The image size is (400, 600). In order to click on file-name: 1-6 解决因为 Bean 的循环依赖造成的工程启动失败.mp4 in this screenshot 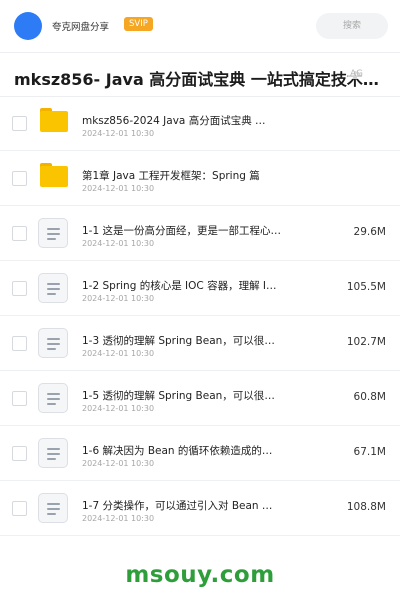, I will do `click(182, 451)`.